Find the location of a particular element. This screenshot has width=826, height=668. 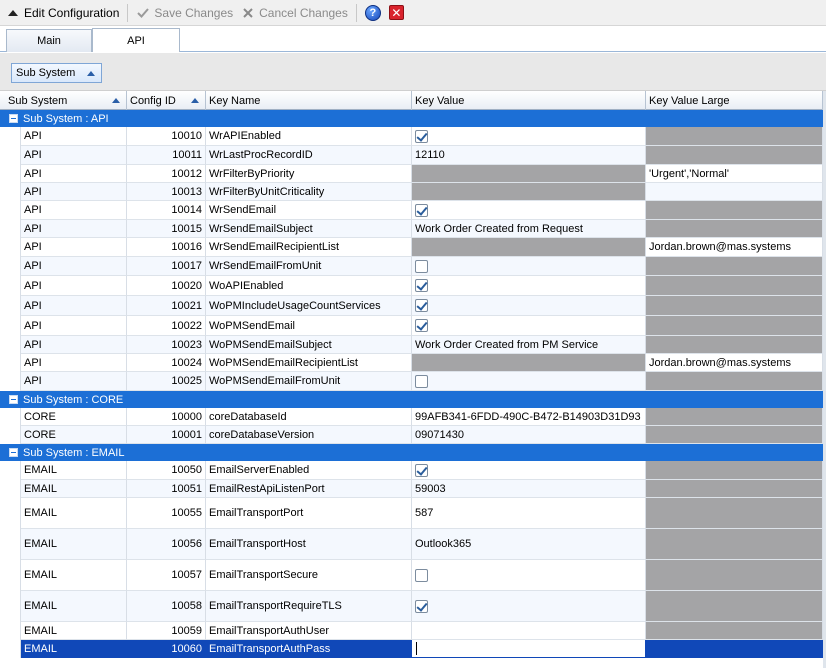

key-name-cell: coreDatabaseVersion is located at coordinates (309, 435).